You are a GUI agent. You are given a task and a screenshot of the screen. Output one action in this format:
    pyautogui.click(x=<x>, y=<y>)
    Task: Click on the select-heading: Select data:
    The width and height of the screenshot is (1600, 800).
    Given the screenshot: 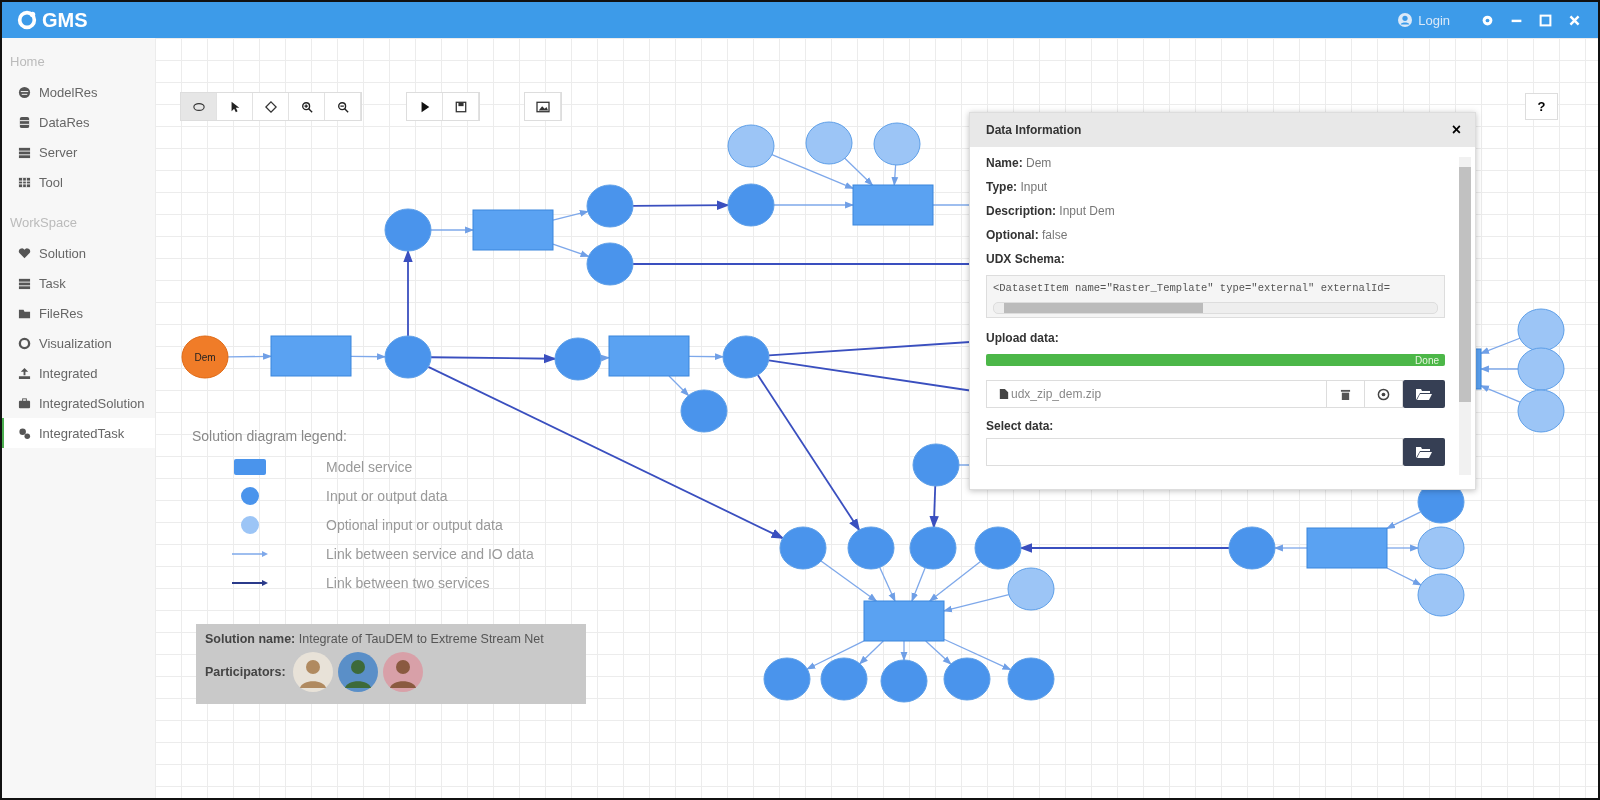 What is the action you would take?
    pyautogui.click(x=1020, y=426)
    